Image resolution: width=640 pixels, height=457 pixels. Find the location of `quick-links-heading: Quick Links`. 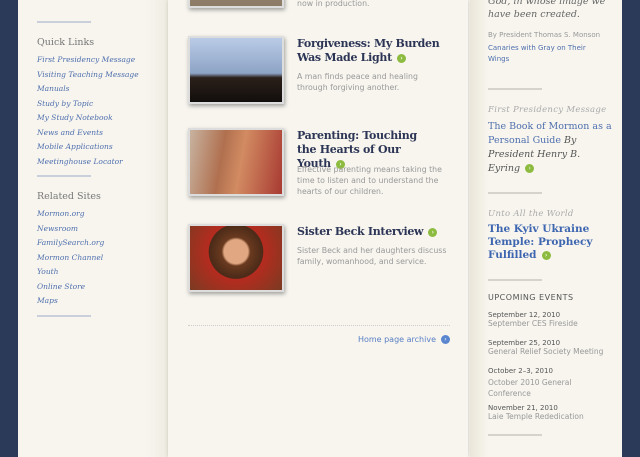

quick-links-heading: Quick Links is located at coordinates (66, 42).